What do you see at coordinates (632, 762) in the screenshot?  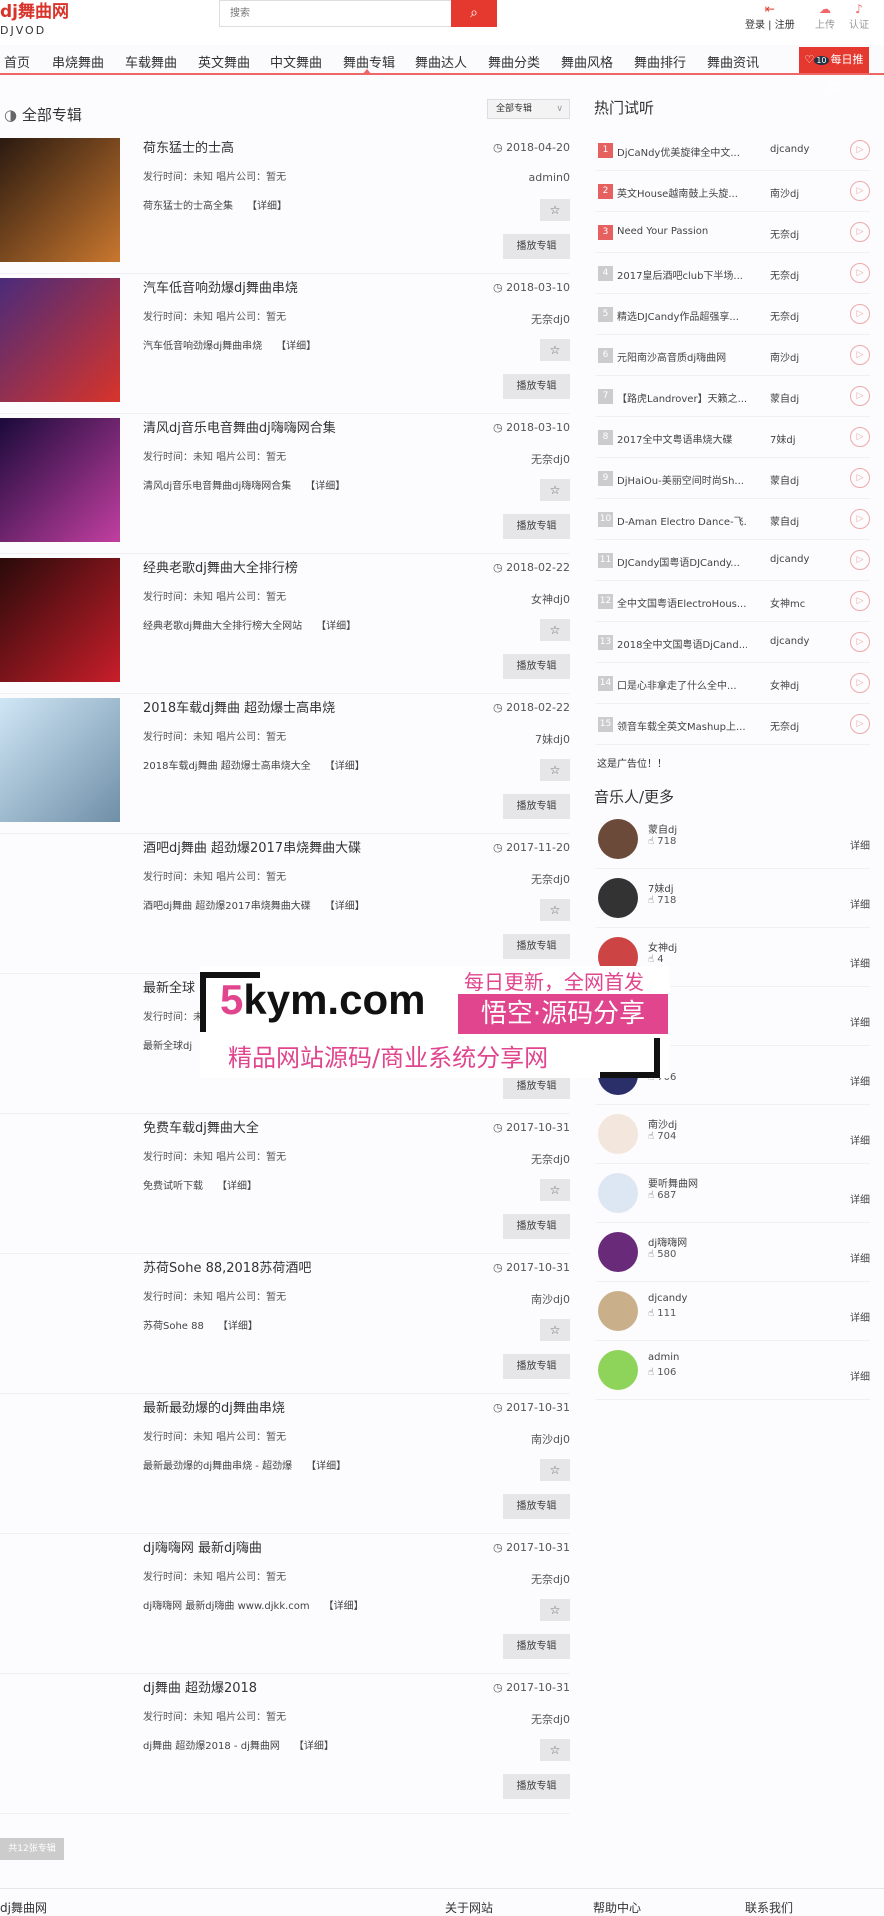 I see `ad-slot: 这是广告位！！` at bounding box center [632, 762].